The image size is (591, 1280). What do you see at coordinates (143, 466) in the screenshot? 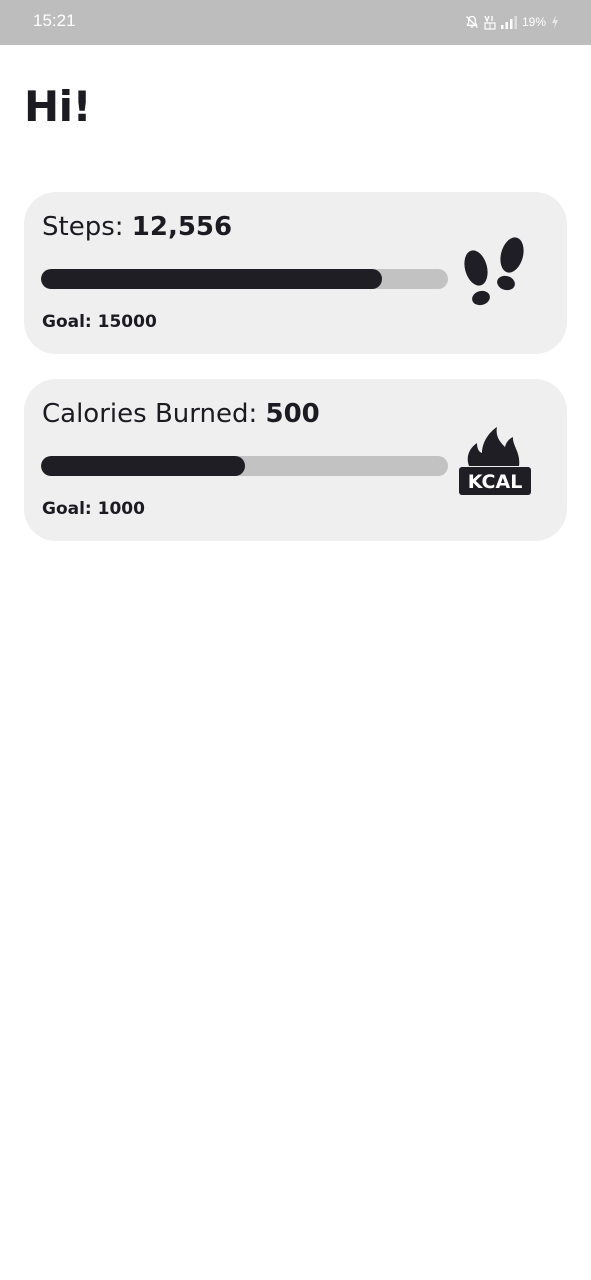
I see `calories-progress-fill` at bounding box center [143, 466].